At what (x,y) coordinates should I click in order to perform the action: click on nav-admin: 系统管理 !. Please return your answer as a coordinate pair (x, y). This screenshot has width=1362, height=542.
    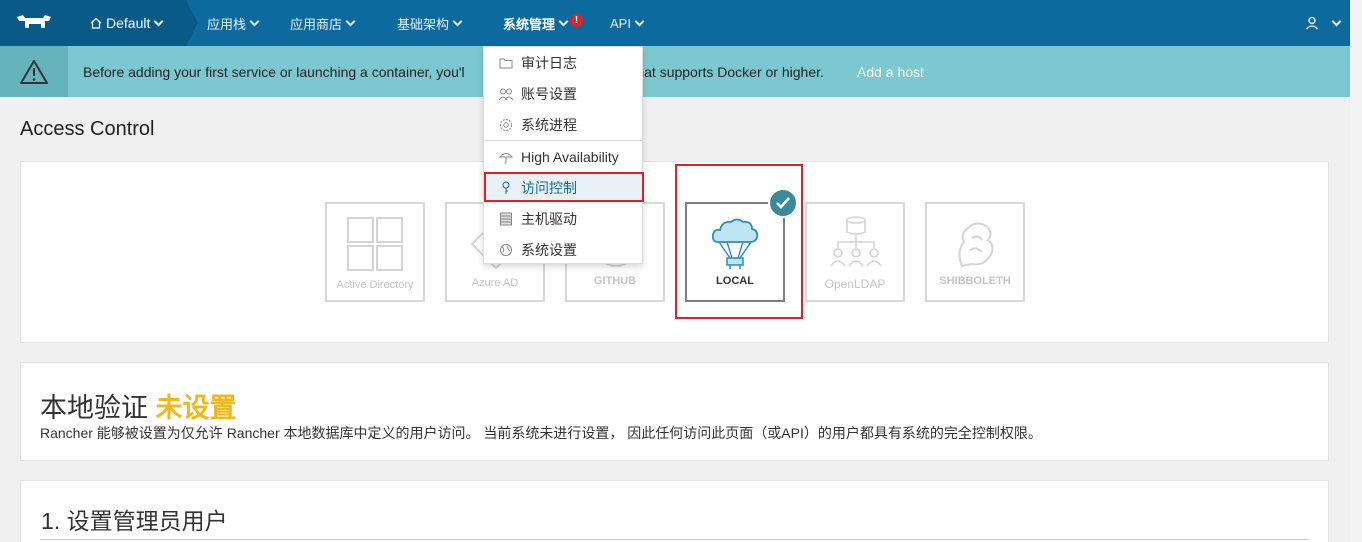
    Looking at the image, I should click on (543, 23).